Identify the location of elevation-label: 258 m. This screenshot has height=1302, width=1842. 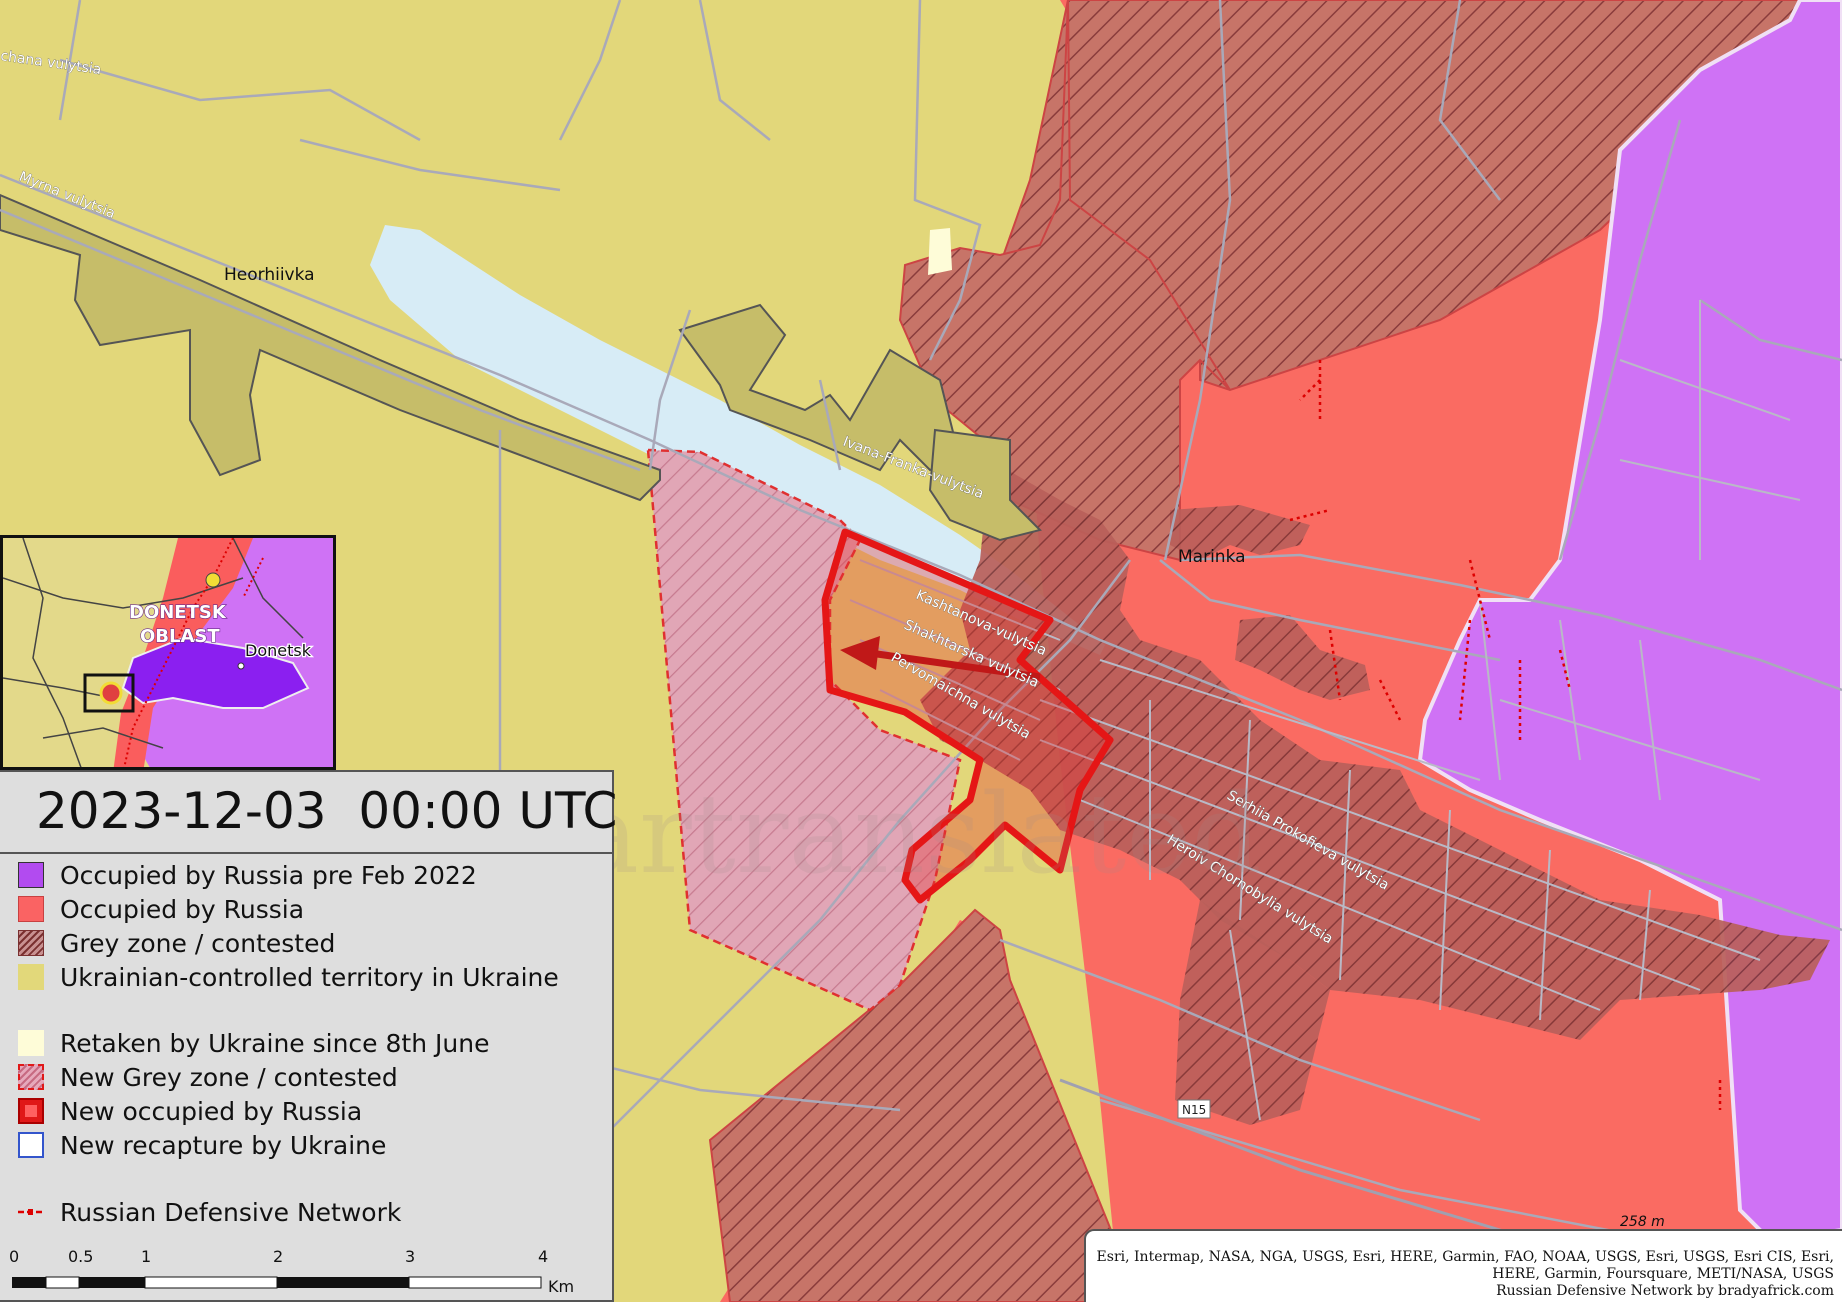
(1642, 1222).